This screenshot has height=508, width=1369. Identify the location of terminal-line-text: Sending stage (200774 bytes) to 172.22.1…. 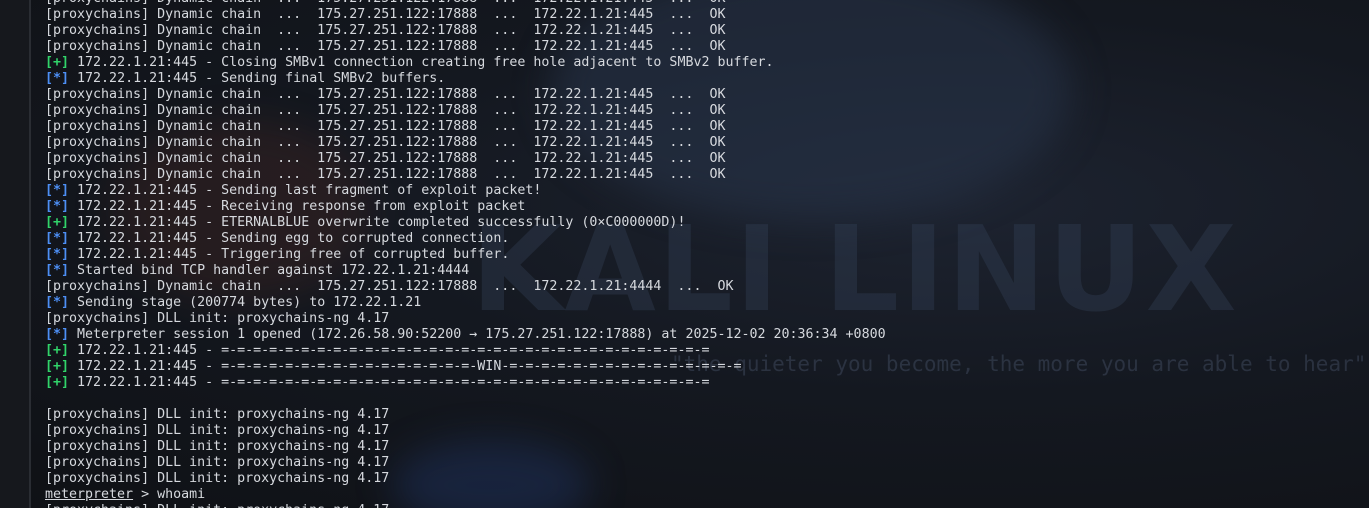
(245, 302).